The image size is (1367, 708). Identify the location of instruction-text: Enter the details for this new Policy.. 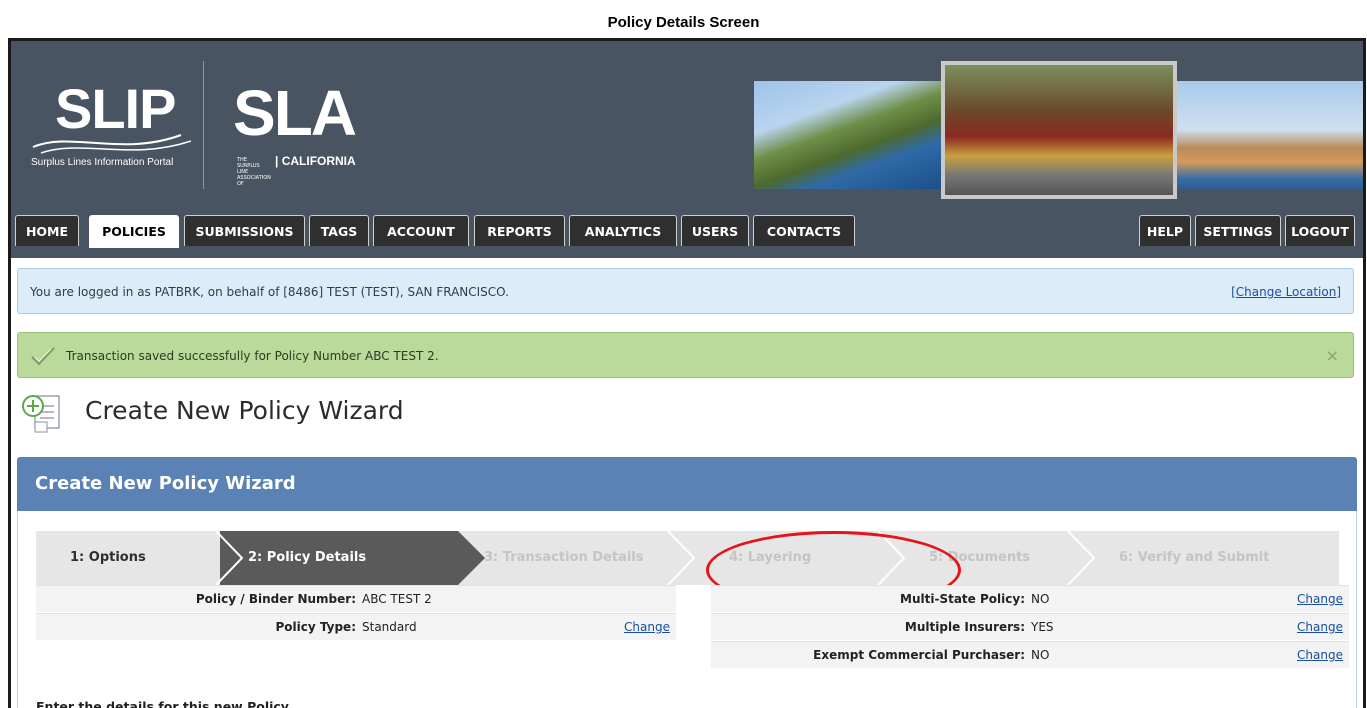
(164, 703).